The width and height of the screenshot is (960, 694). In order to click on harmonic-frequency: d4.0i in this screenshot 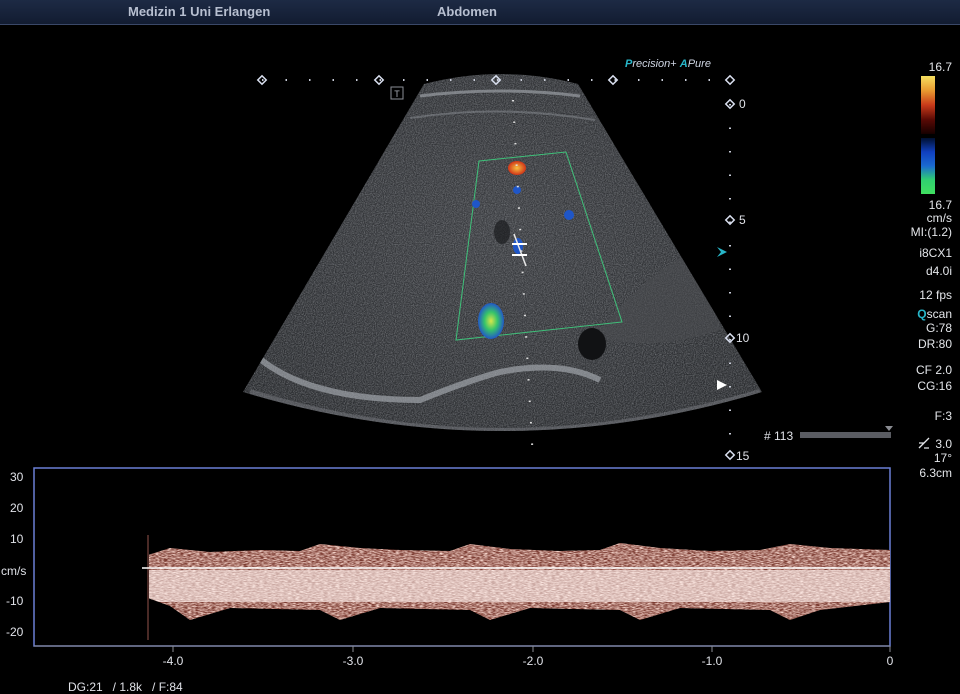, I will do `click(938, 271)`.